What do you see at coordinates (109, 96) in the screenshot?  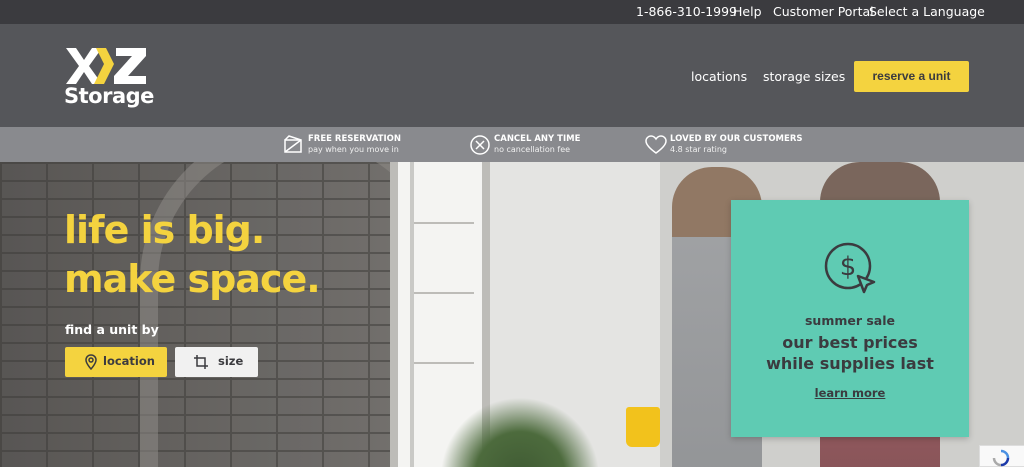 I see `logo-wordmark: Storage` at bounding box center [109, 96].